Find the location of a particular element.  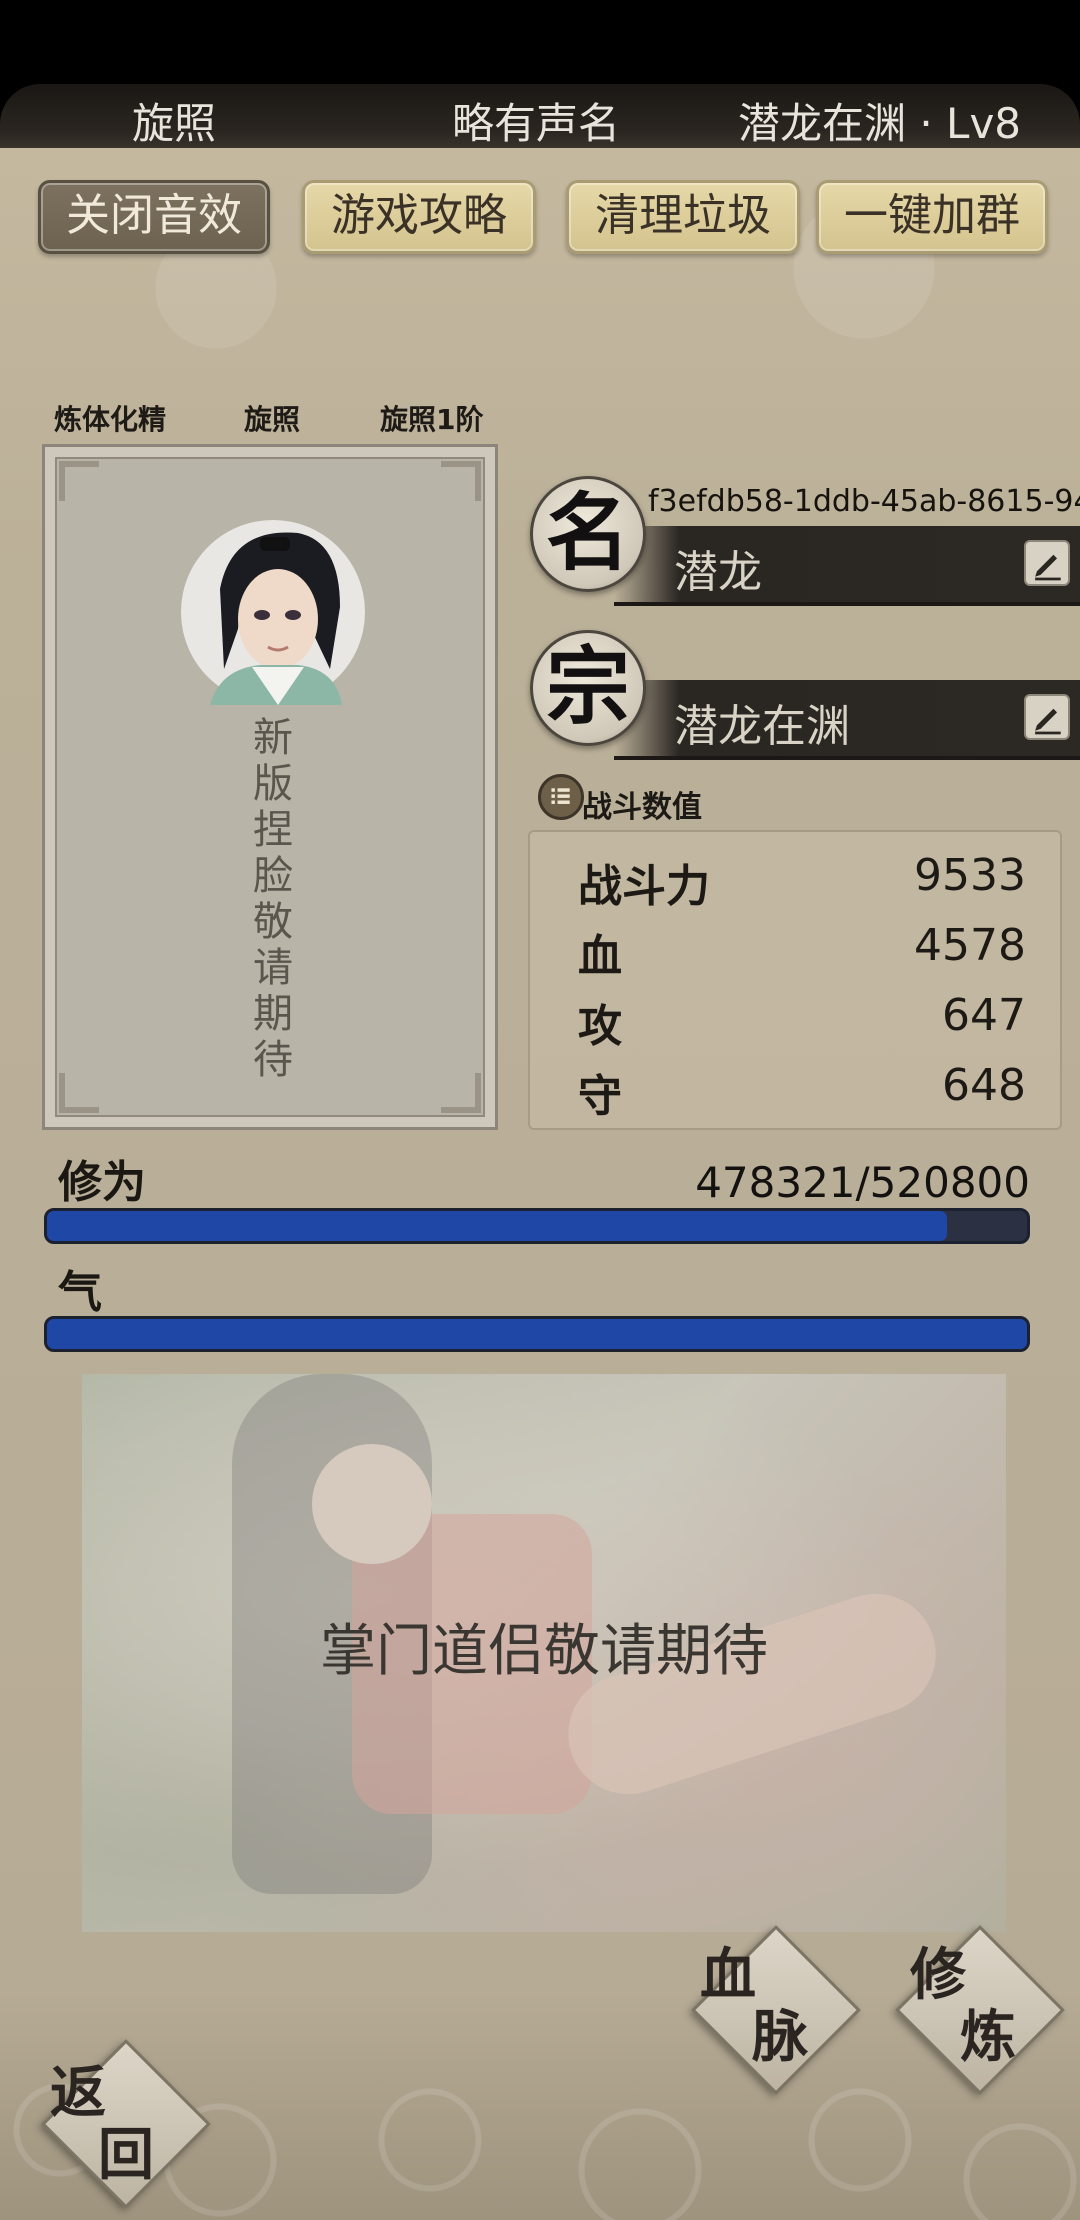

cultivation-progress-fill is located at coordinates (497, 1226).